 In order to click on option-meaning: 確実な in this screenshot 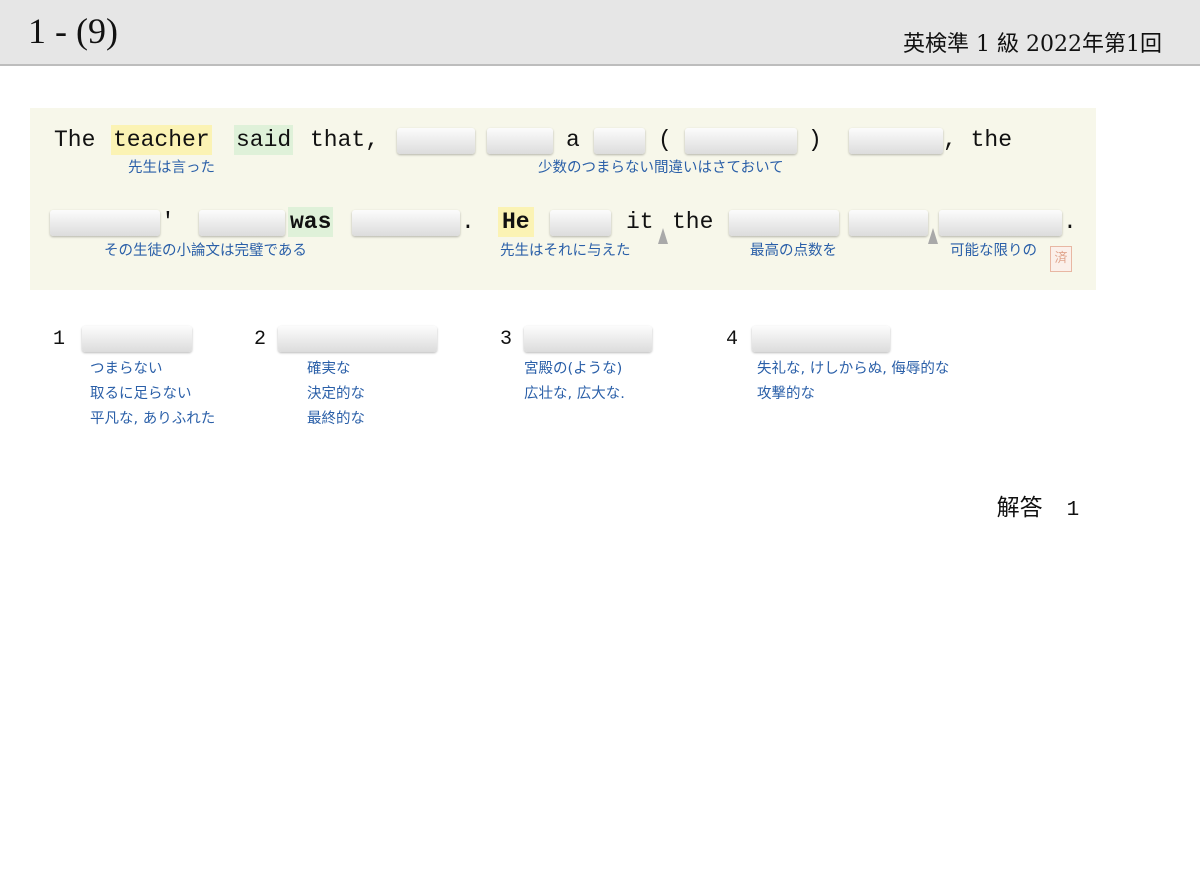, I will do `click(329, 369)`.